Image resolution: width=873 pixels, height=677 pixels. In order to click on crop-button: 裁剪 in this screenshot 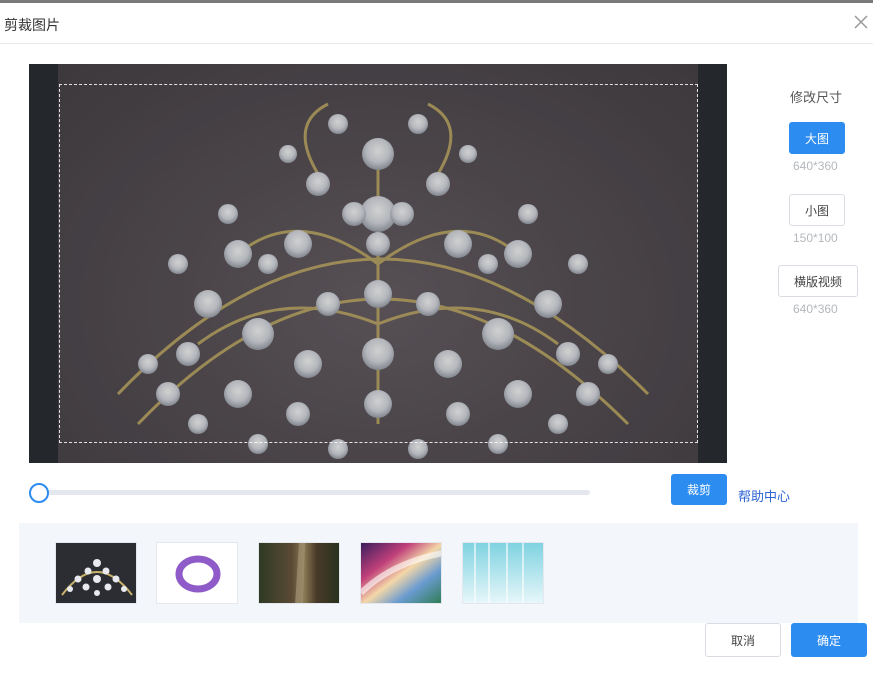, I will do `click(699, 489)`.